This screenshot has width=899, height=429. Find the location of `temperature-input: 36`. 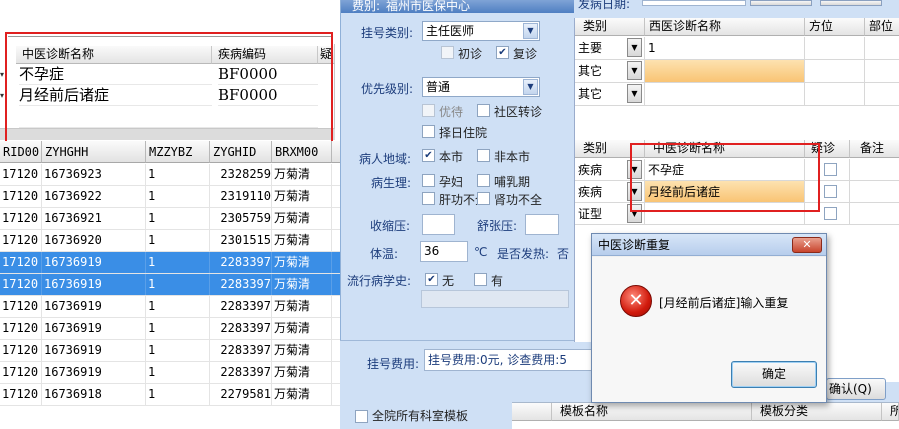

temperature-input: 36 is located at coordinates (444, 251).